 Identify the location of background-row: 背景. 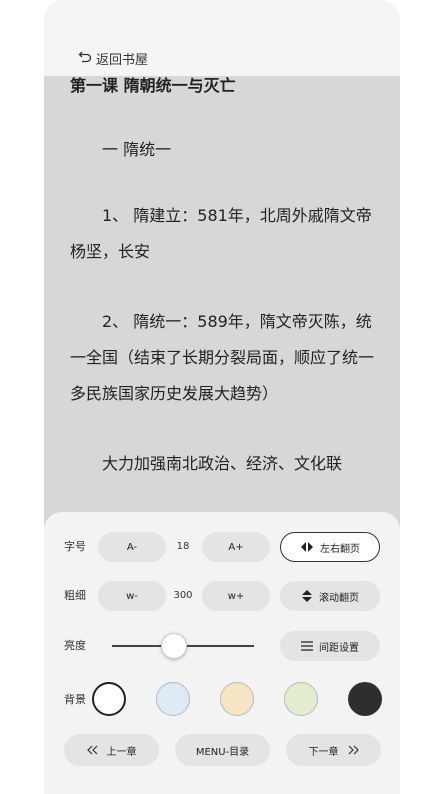
(222, 699).